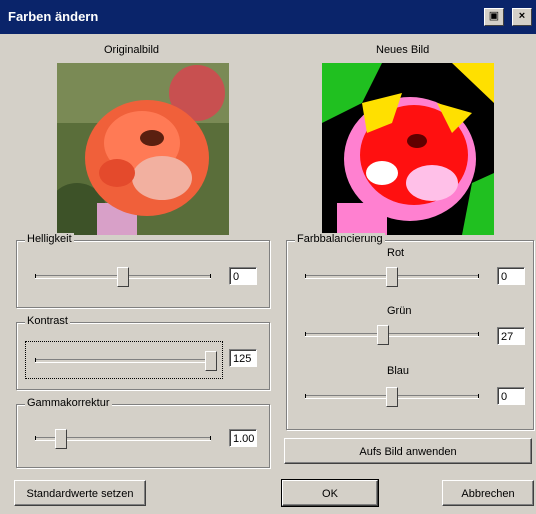  I want to click on contrast-slider-thumb, so click(211, 361).